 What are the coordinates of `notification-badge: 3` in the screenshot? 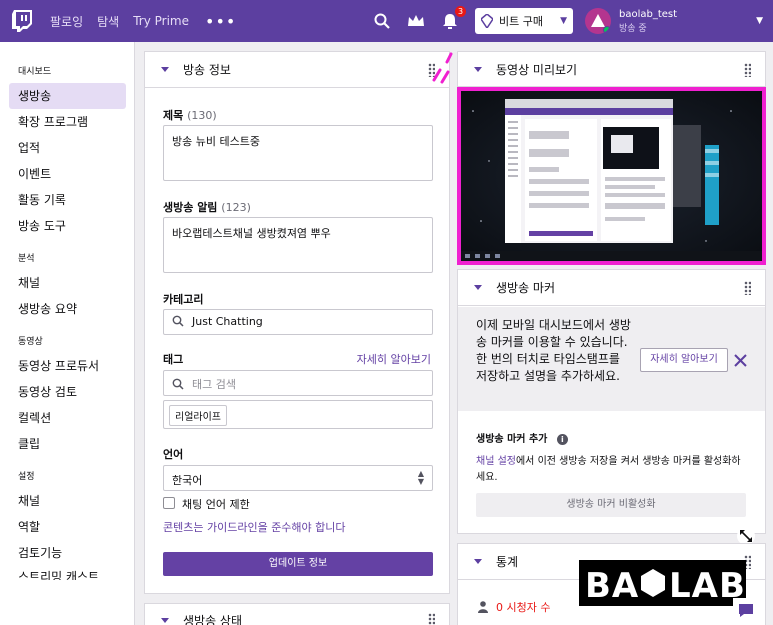 It's located at (460, 11).